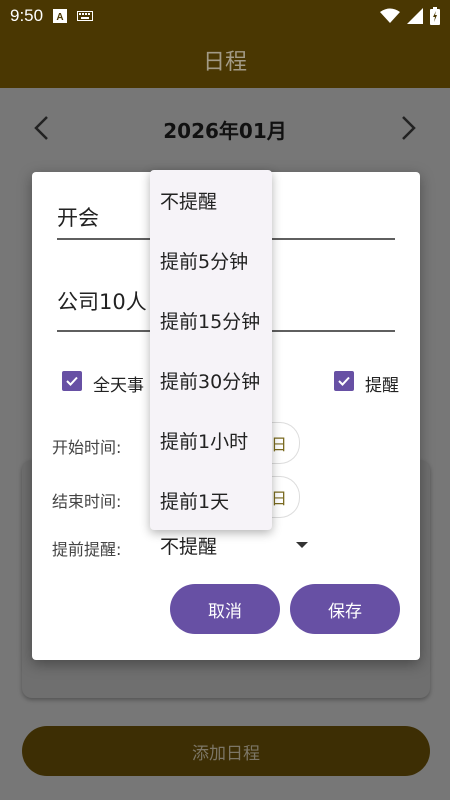  I want to click on start-date-button-text: 日, so click(278, 444).